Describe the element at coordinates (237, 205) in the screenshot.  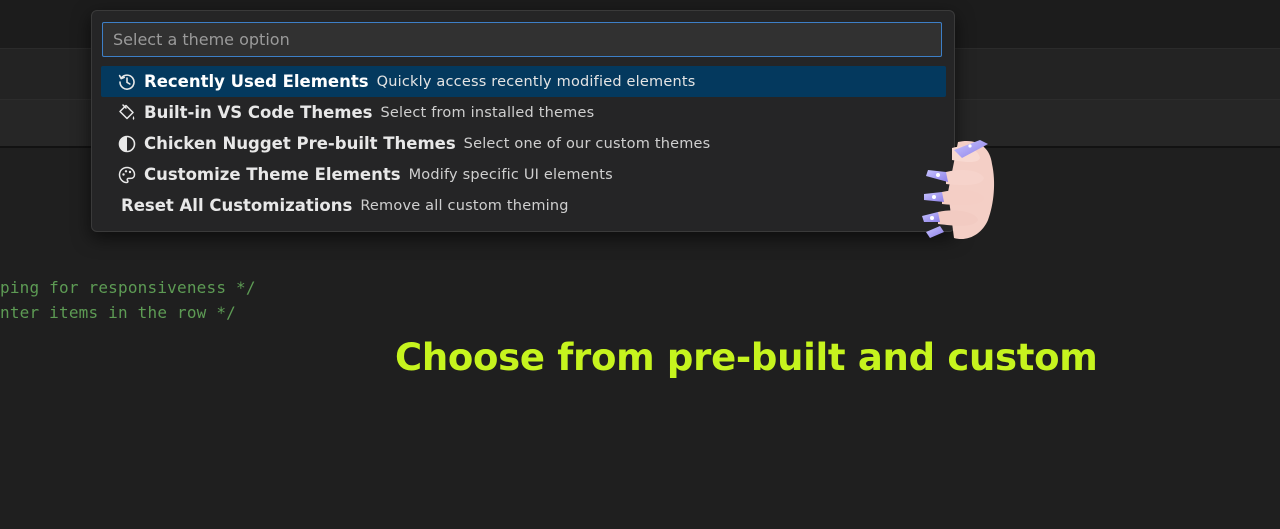
I see `option-label: Reset All Customizations` at that location.